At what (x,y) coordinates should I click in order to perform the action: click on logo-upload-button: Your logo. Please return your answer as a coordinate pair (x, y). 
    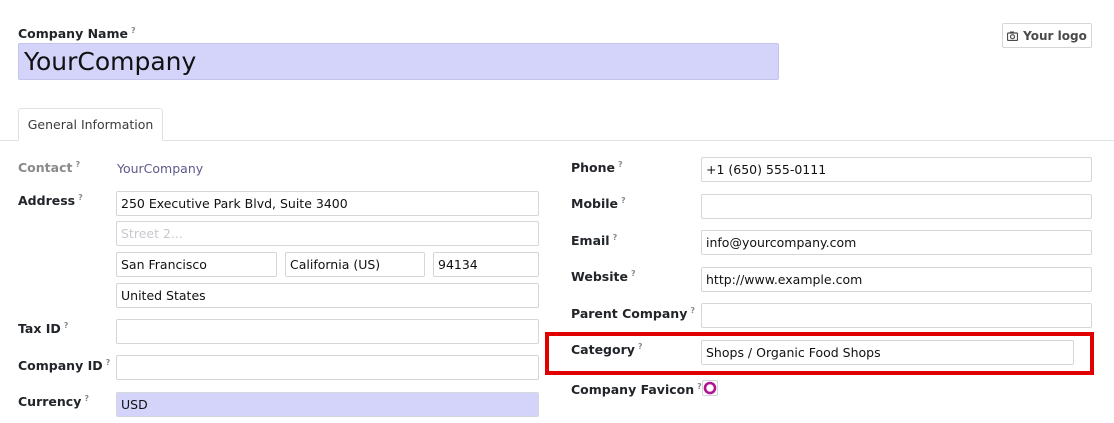
    Looking at the image, I should click on (1047, 35).